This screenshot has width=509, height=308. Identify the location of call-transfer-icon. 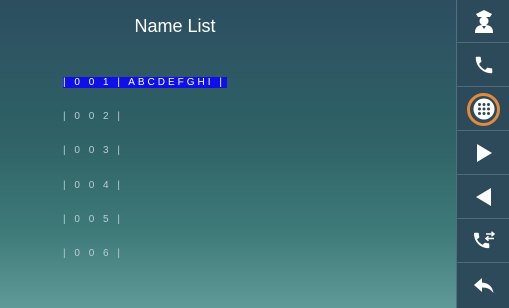
(484, 240).